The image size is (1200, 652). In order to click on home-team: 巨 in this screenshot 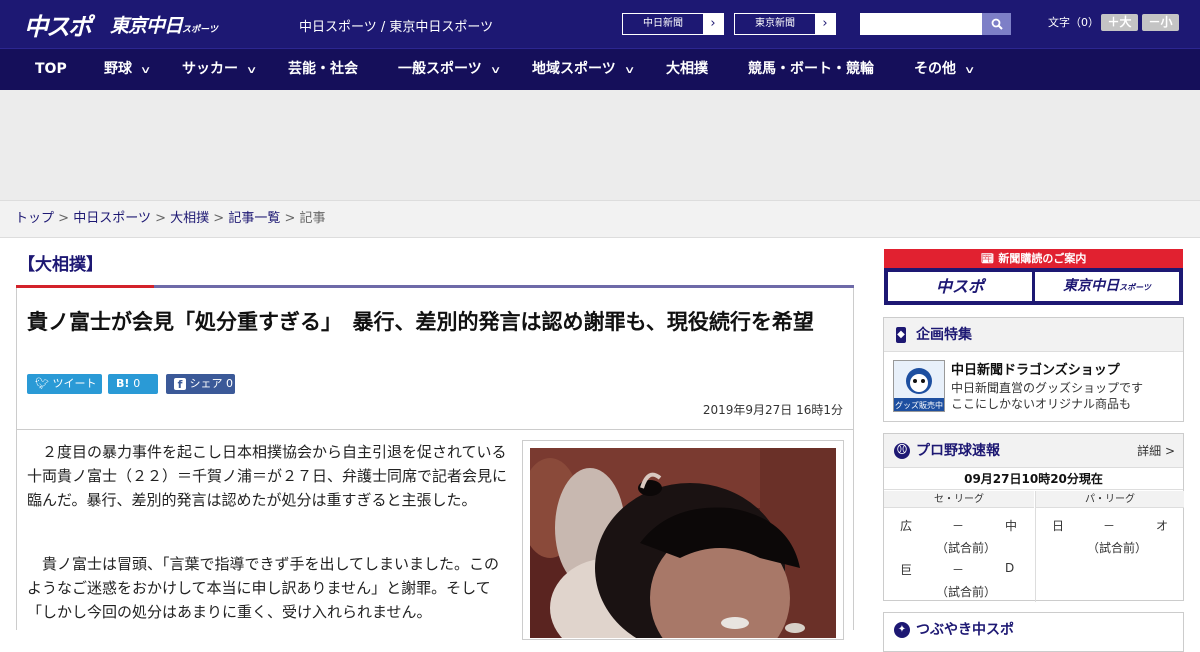, I will do `click(906, 570)`.